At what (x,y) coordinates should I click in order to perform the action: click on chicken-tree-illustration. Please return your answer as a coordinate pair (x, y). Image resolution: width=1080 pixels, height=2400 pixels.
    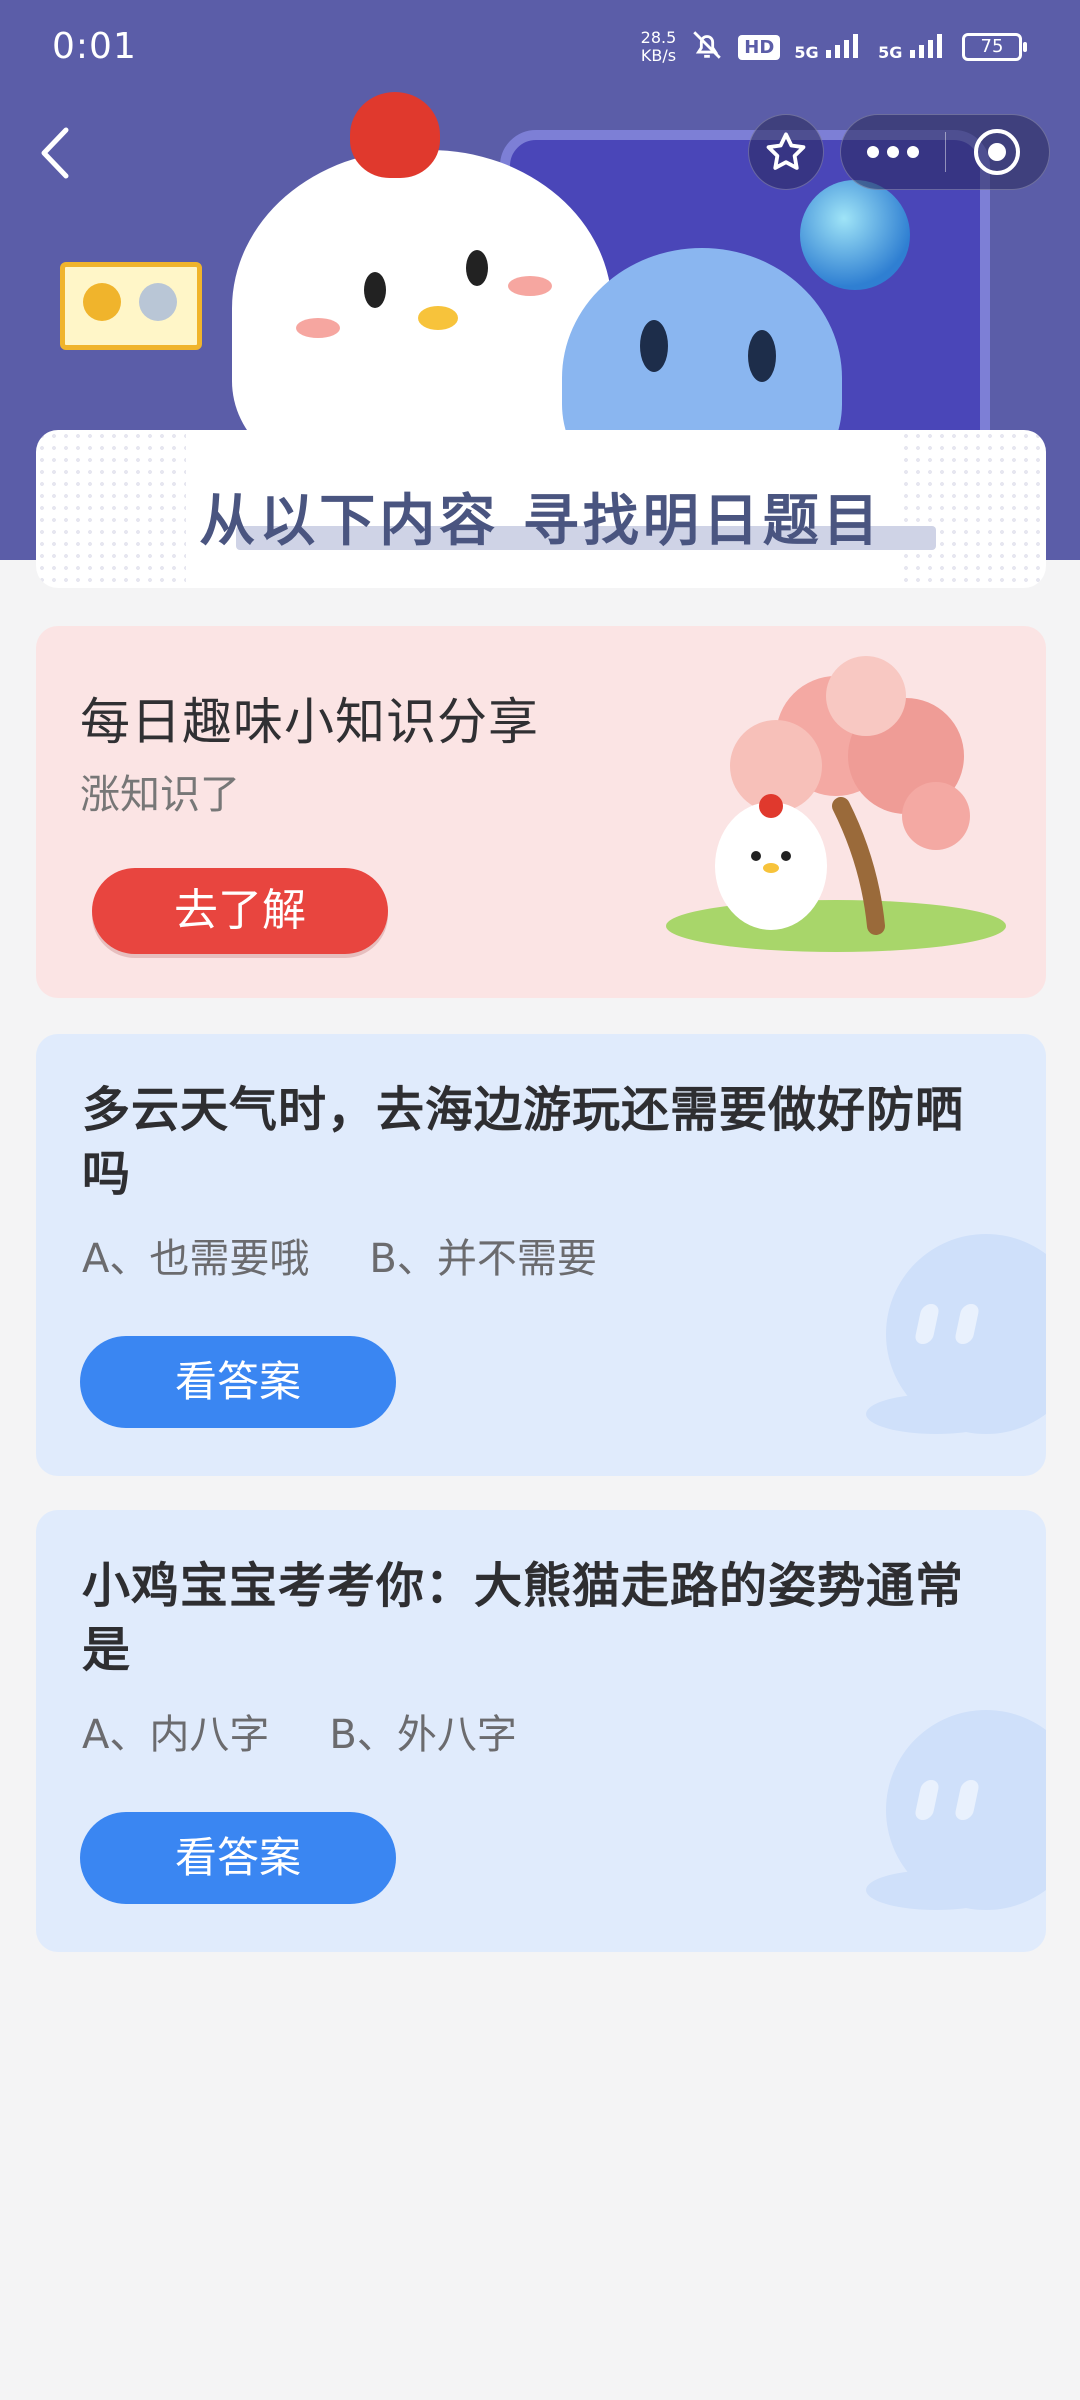
    Looking at the image, I should click on (836, 804).